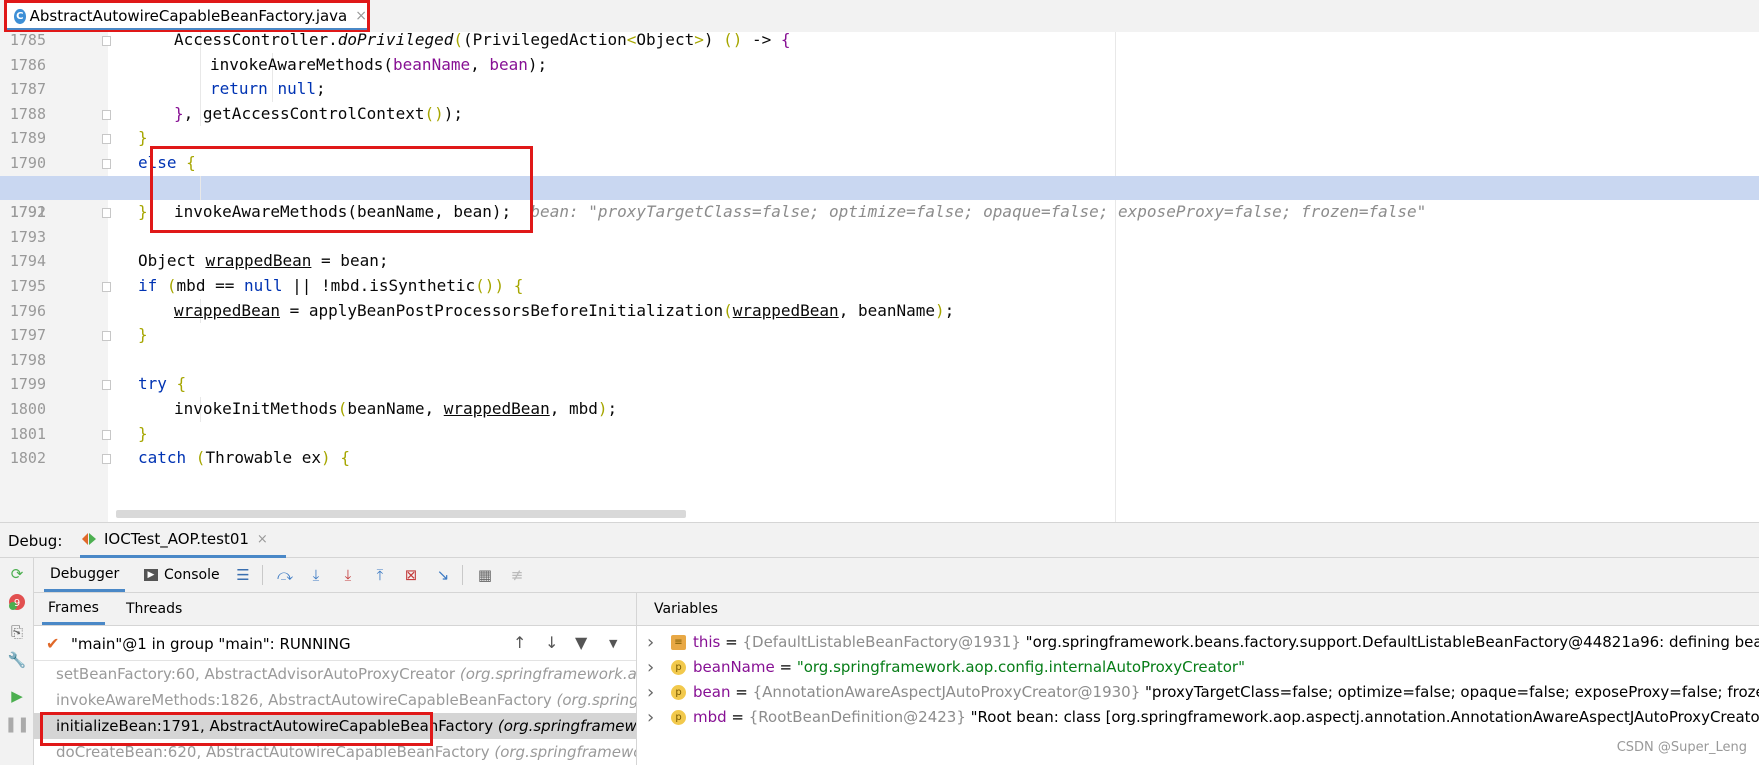  What do you see at coordinates (345, 458) in the screenshot?
I see `code-token: {` at bounding box center [345, 458].